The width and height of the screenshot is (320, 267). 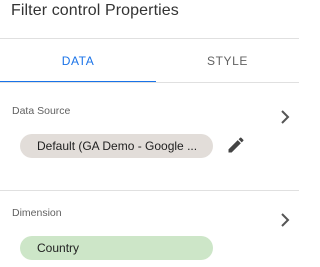 I want to click on panel-title: Filter control Properties, so click(x=95, y=10).